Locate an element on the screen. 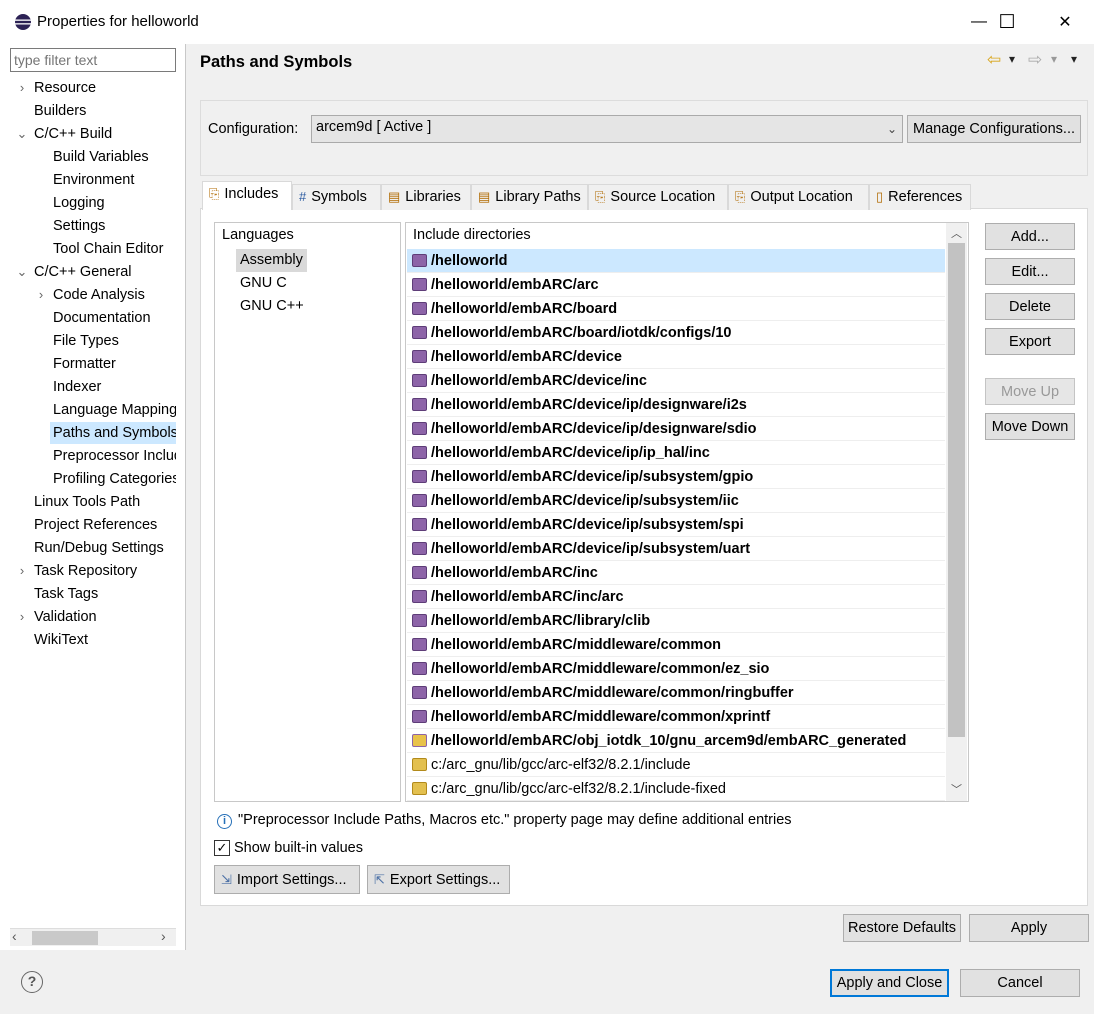 Image resolution: width=1094 pixels, height=1014 pixels. tree-item: Paths and Symbols is located at coordinates (113, 433).